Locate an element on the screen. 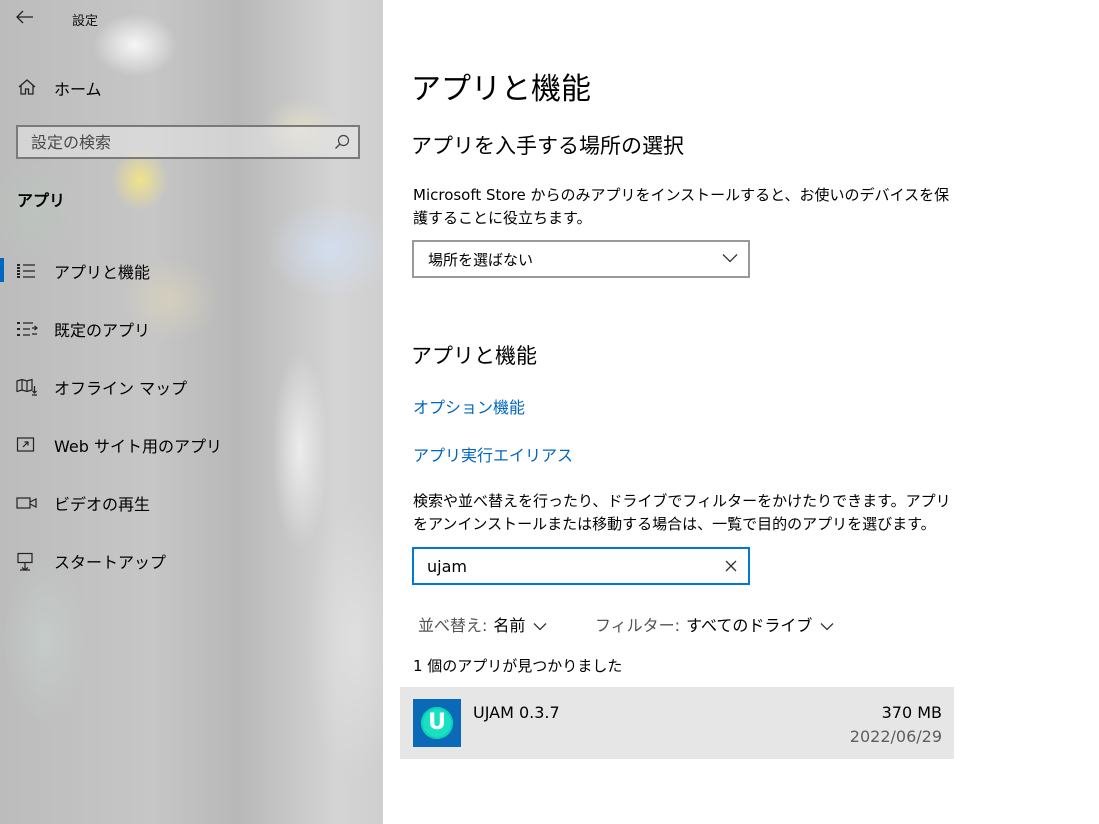 This screenshot has width=1099, height=824. install-source-heading: アプリを入手する場所の選択 is located at coordinates (547, 146).